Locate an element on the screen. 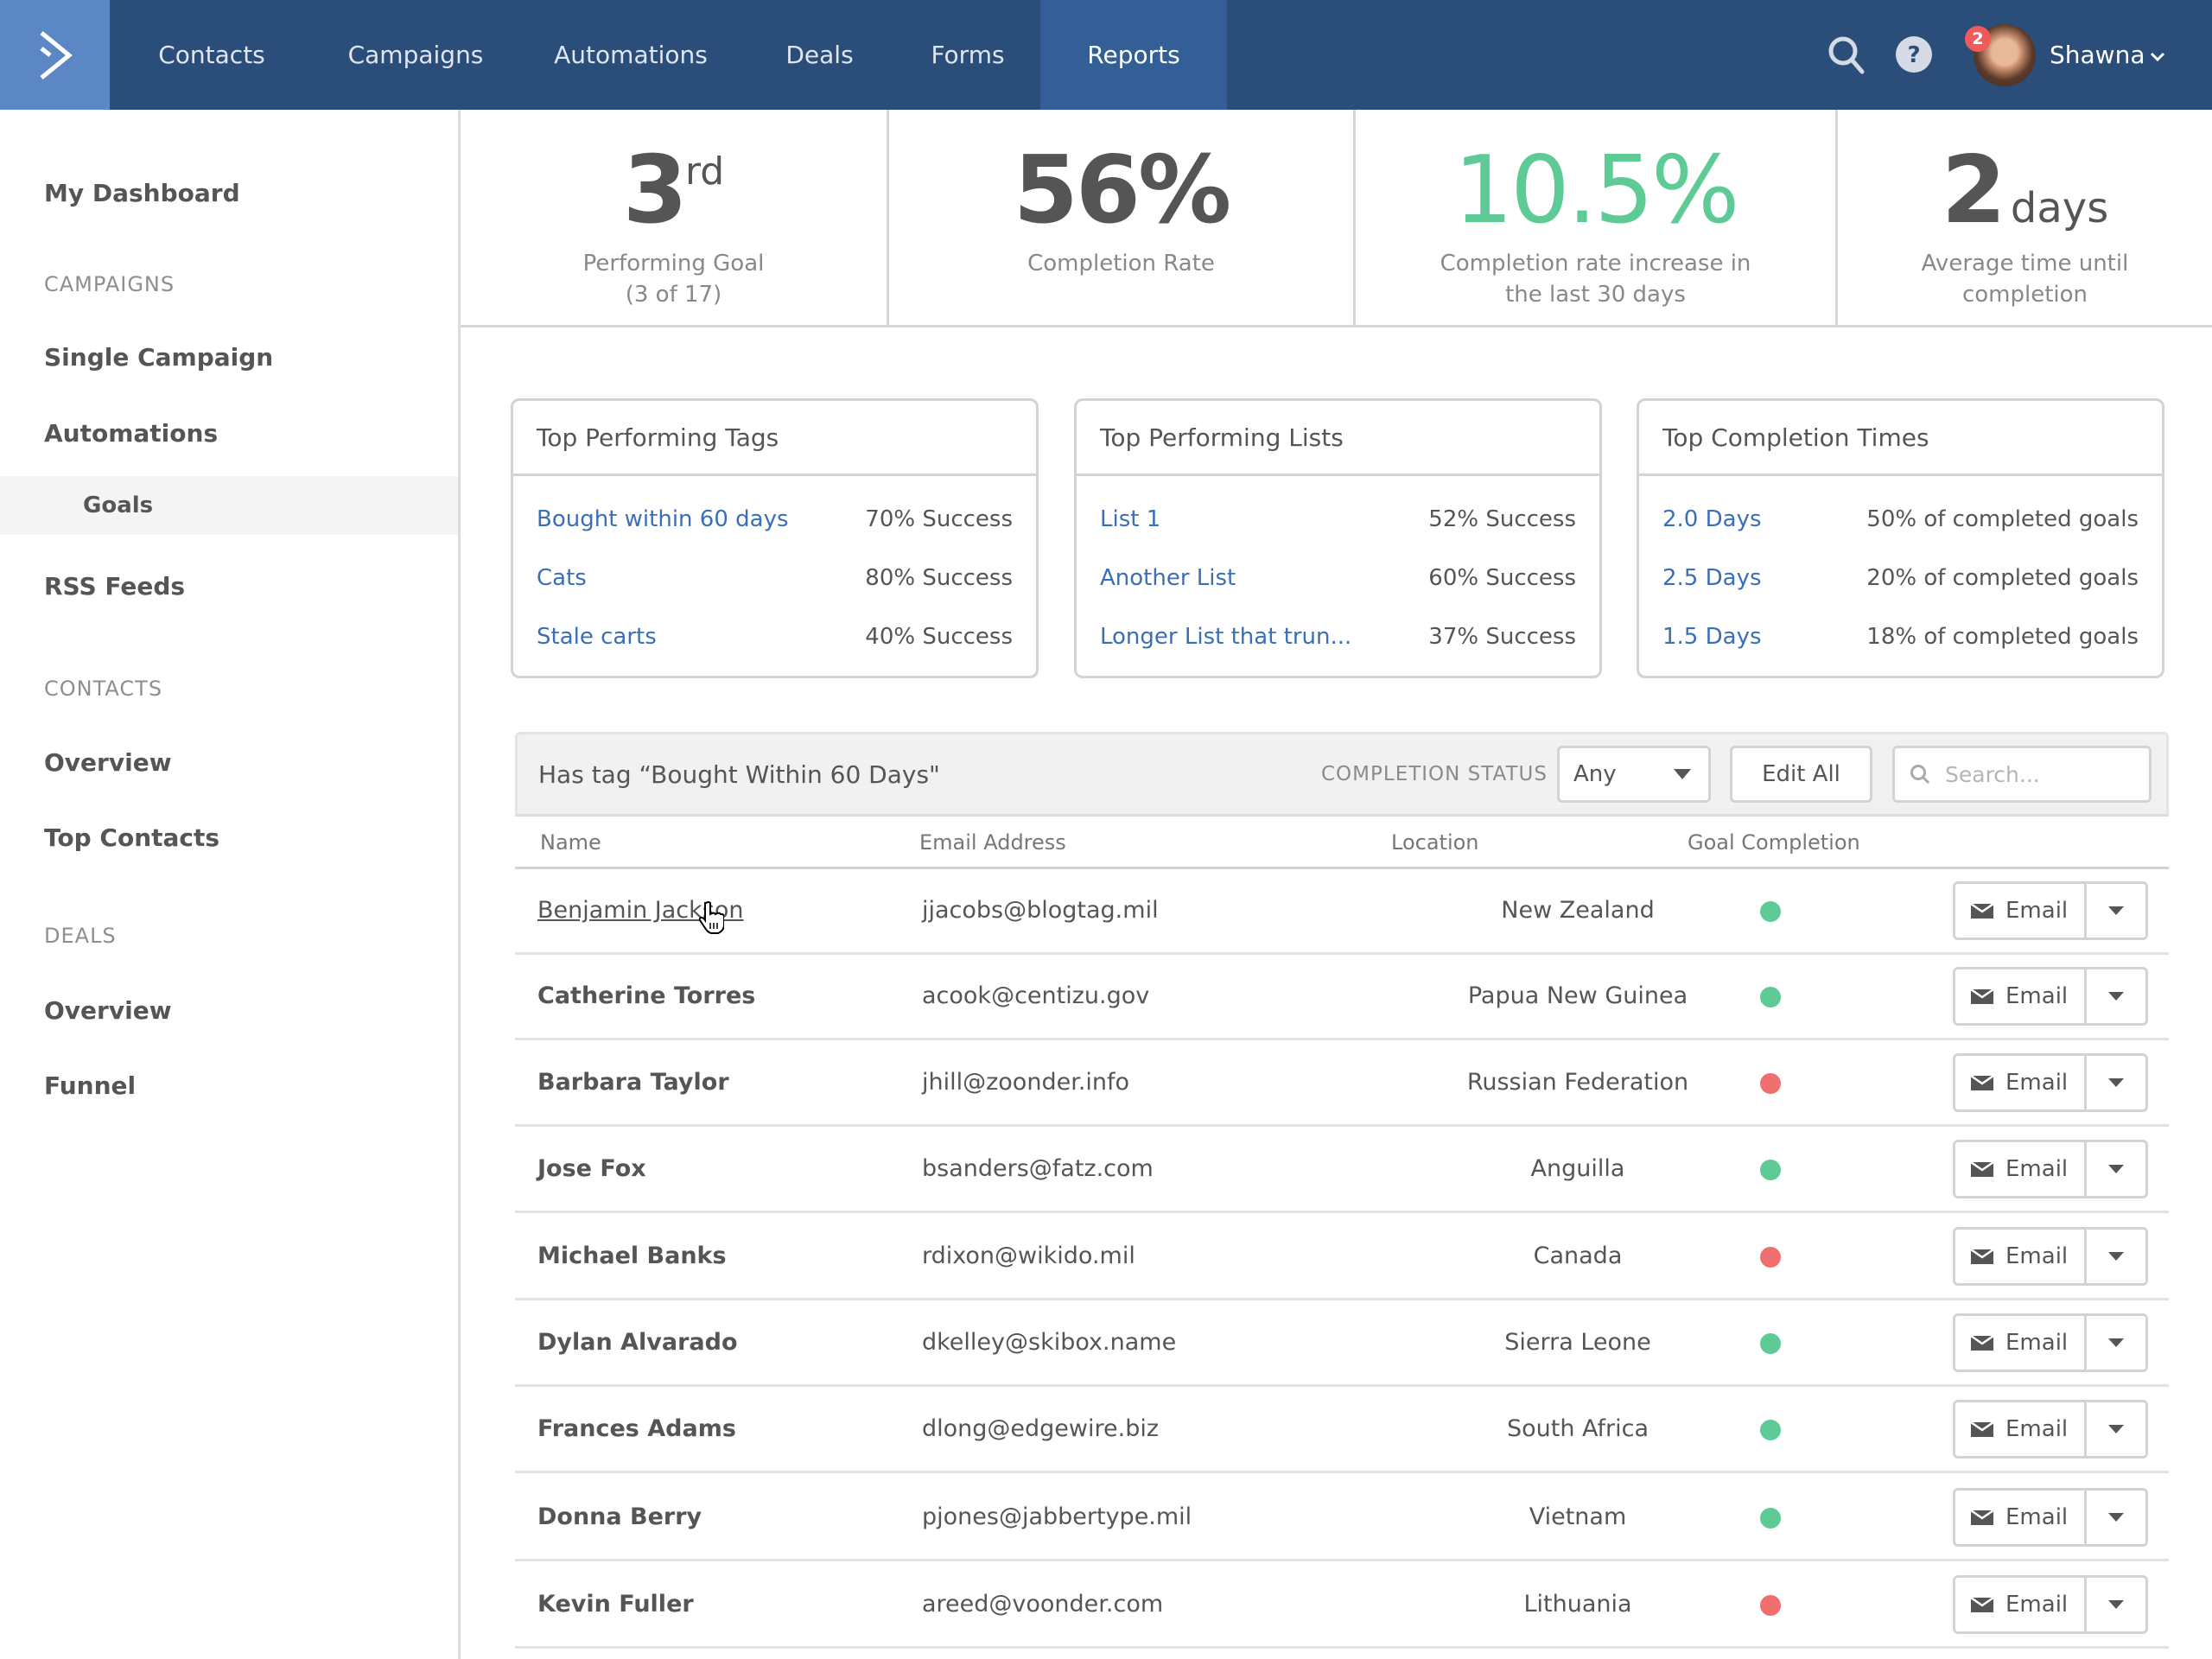  nav-automations: Automations is located at coordinates (631, 55).